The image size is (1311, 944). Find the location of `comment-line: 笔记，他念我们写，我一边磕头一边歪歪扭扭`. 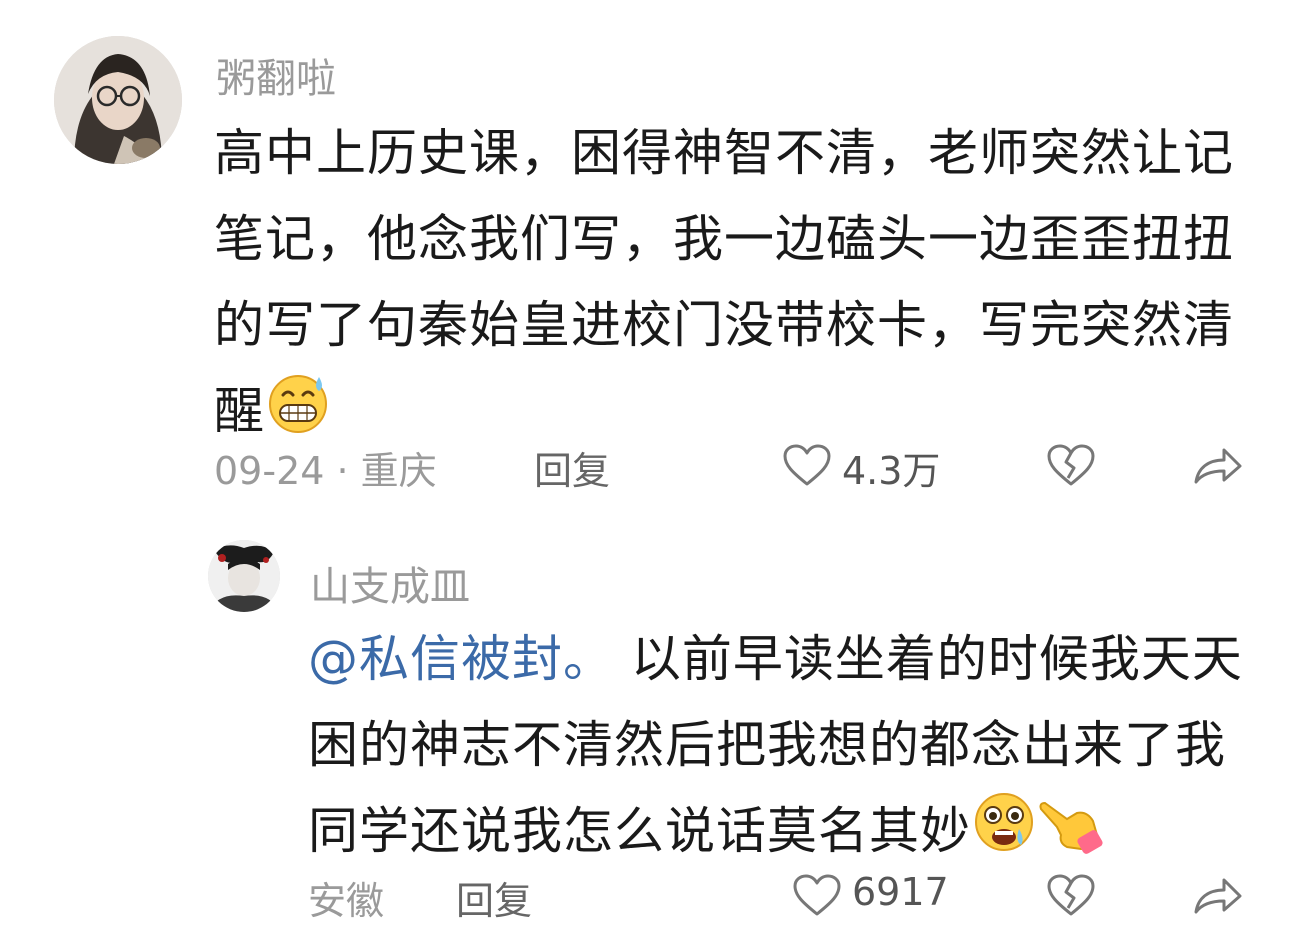

comment-line: 笔记，他念我们写，我一边磕头一边歪歪扭扭 is located at coordinates (724, 239).